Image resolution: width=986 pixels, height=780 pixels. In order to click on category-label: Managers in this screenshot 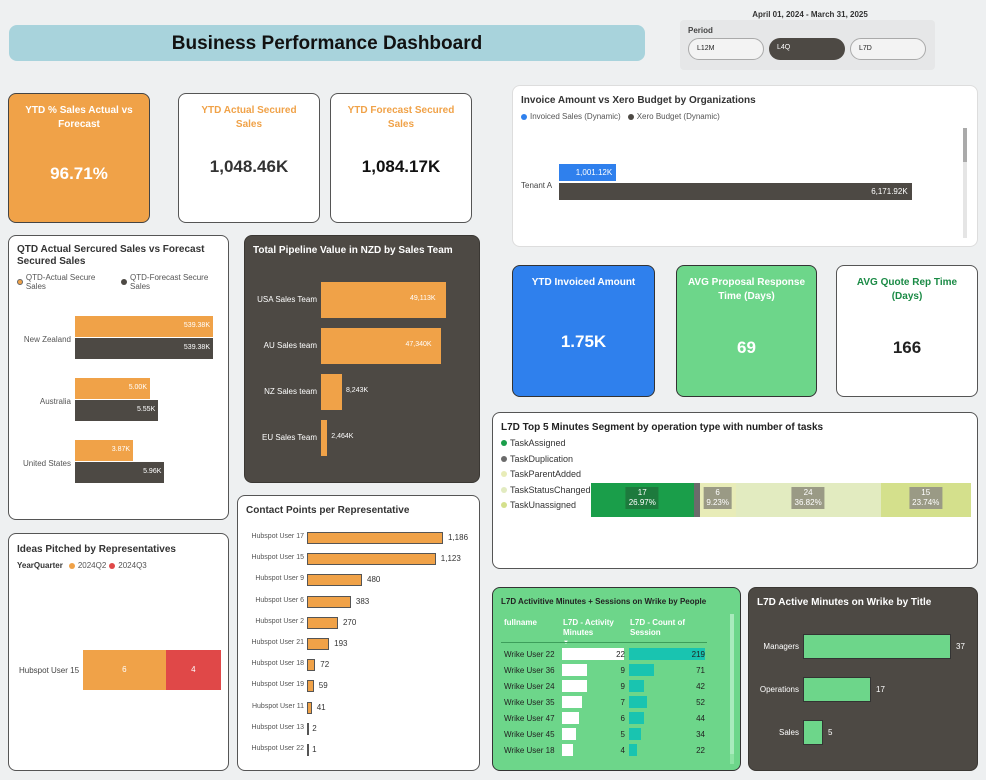, I will do `click(781, 646)`.